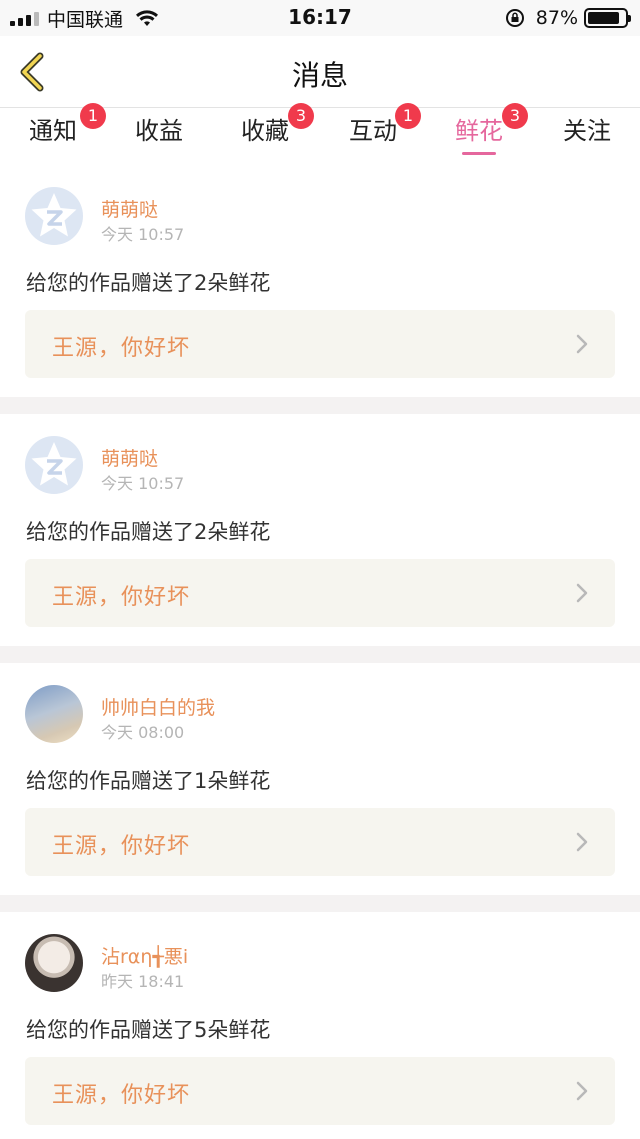  I want to click on status-right: 87%, so click(567, 18).